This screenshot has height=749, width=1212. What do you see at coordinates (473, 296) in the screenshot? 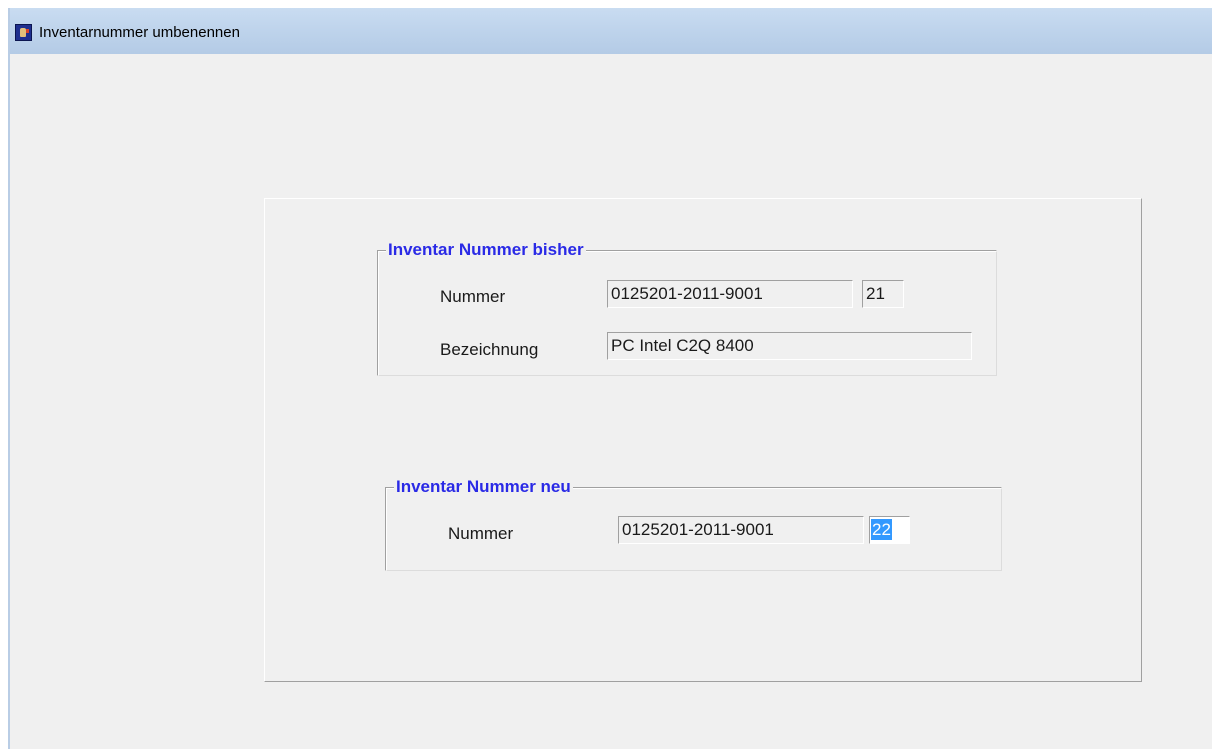
I see `nummer-label-bisher: Nummer` at bounding box center [473, 296].